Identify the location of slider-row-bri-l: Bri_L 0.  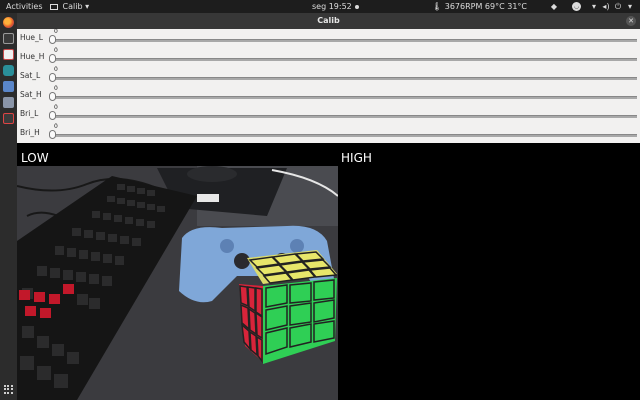
(328, 114).